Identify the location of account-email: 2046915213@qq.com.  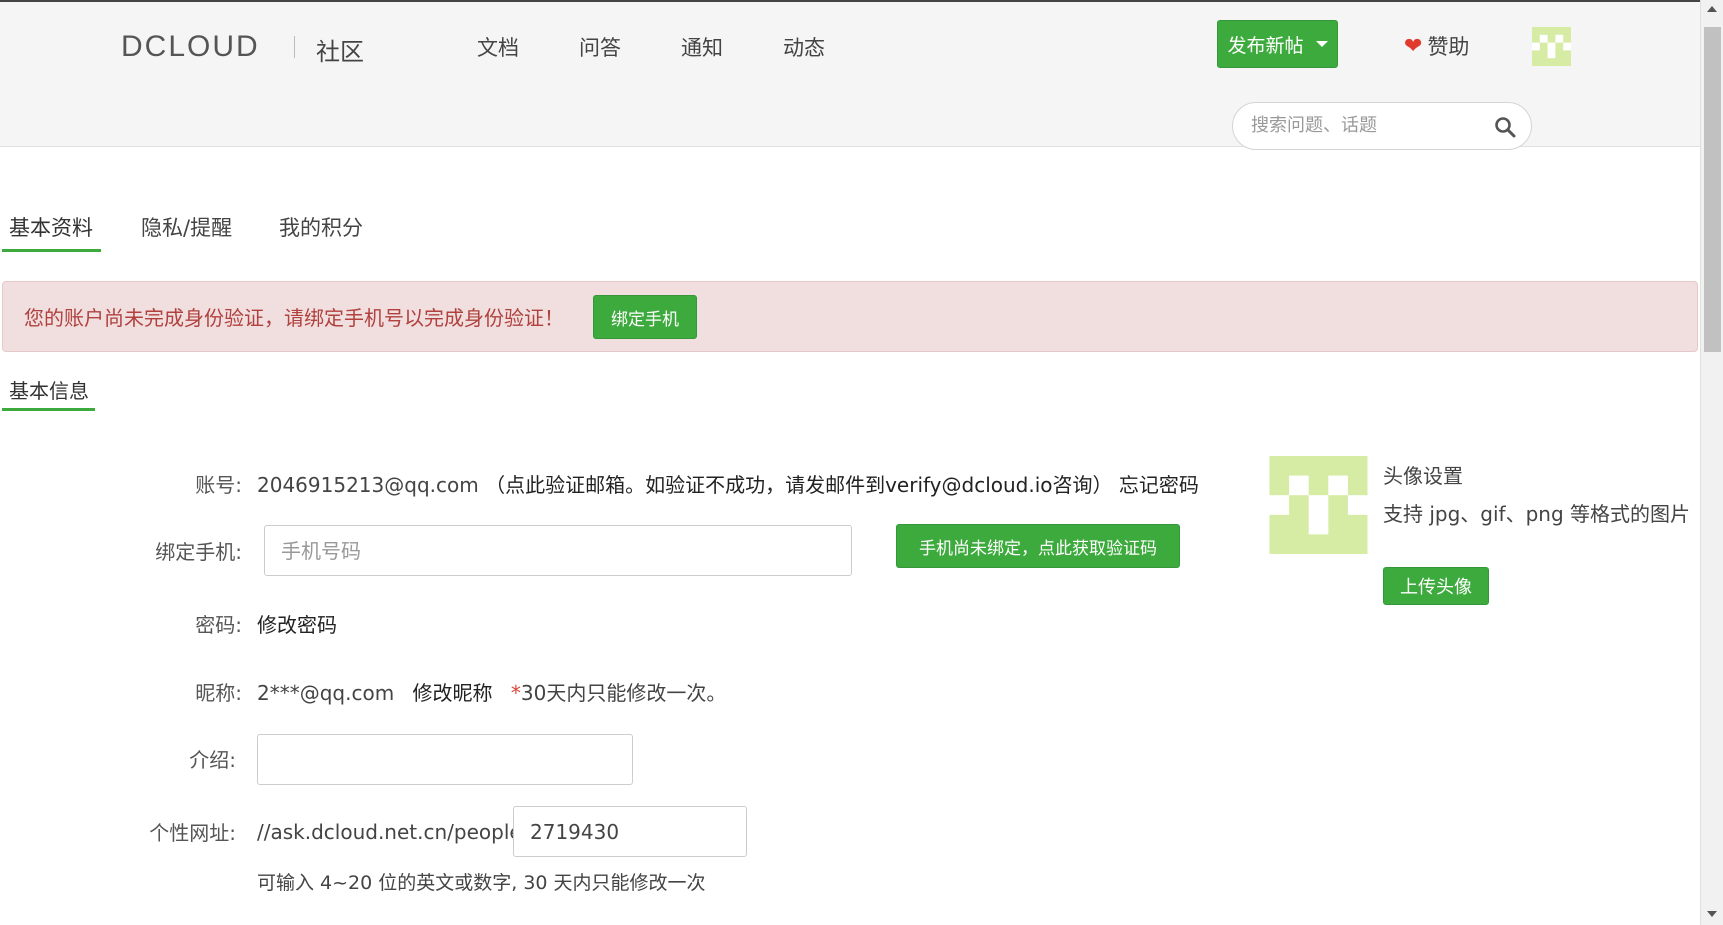
(368, 485).